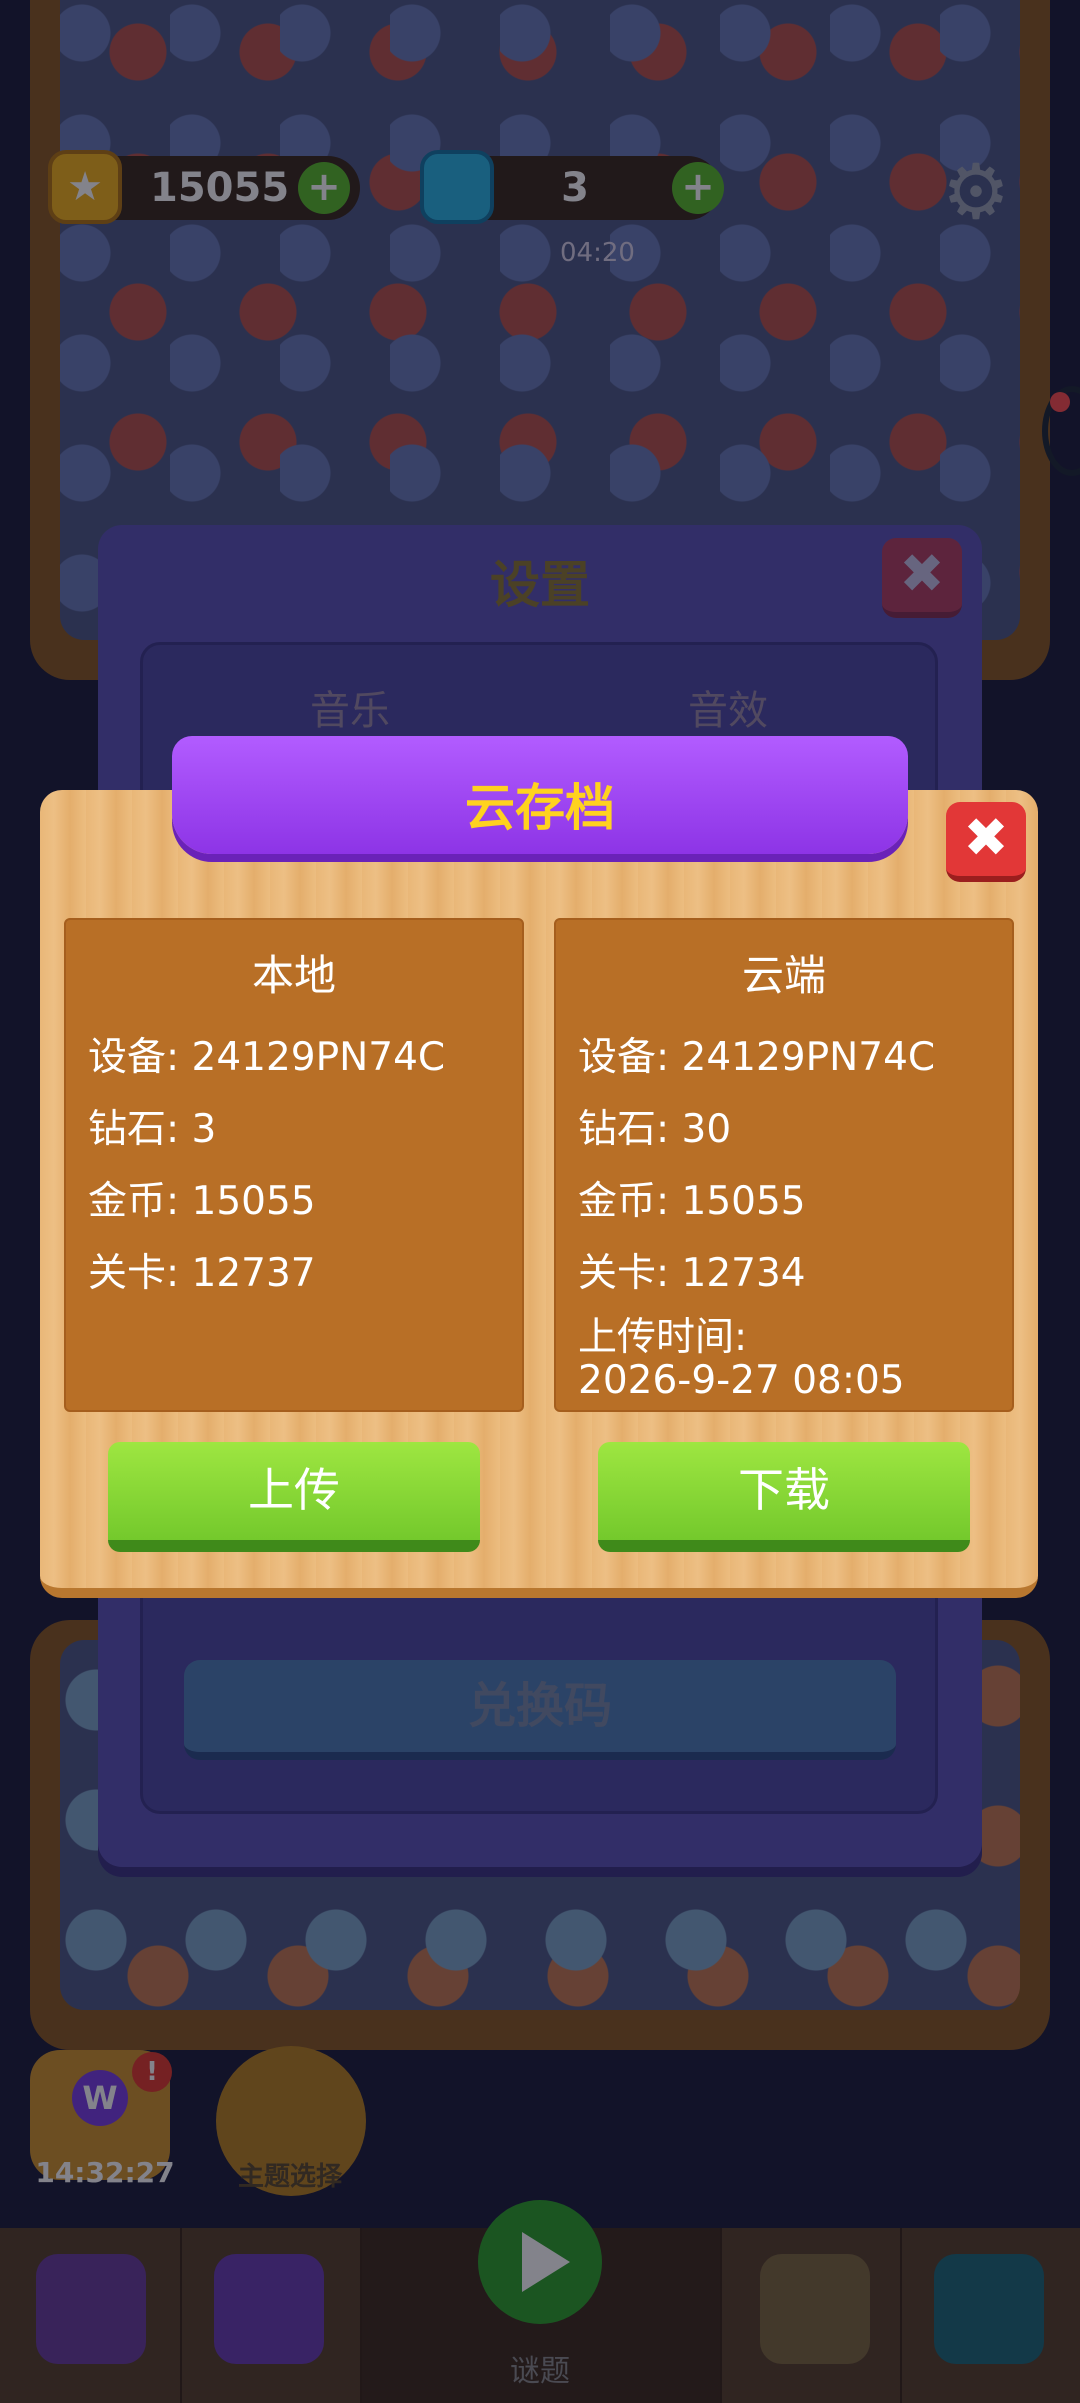  What do you see at coordinates (267, 1057) in the screenshot?
I see `local-device: 设备: 24129PN74C` at bounding box center [267, 1057].